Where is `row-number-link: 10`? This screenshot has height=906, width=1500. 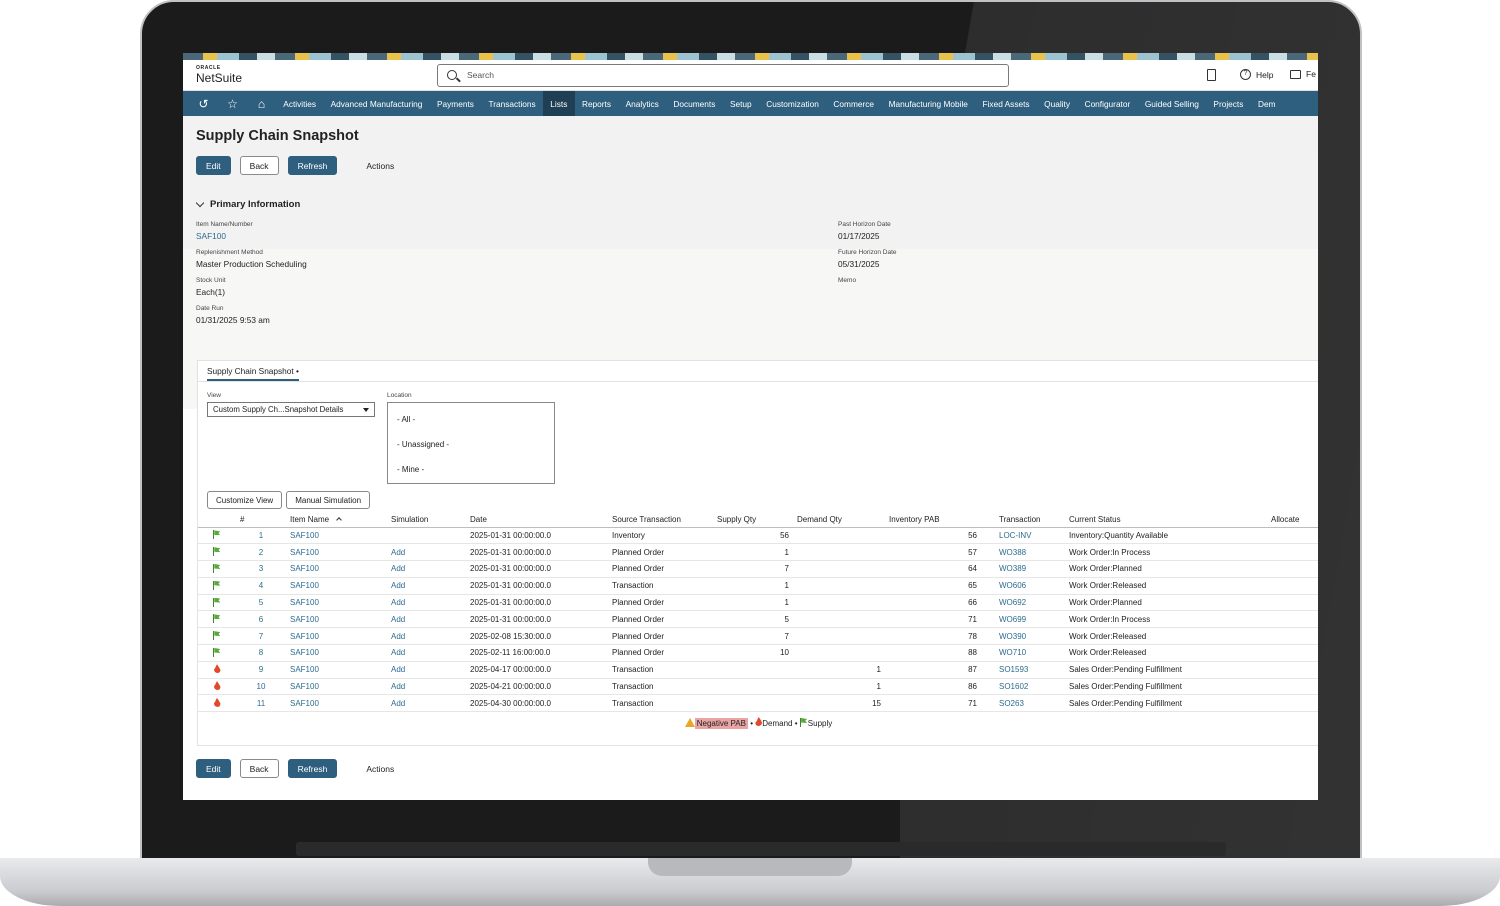
row-number-link: 10 is located at coordinates (261, 687).